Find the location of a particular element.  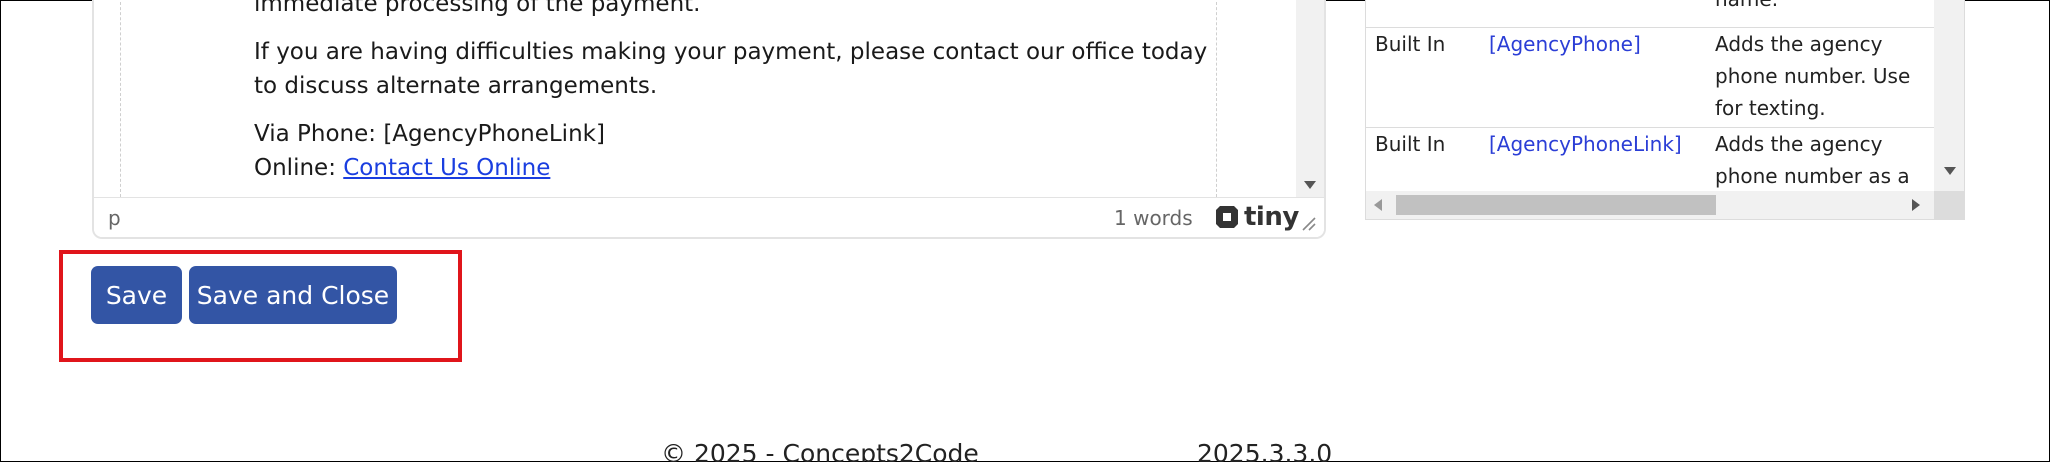

resize-handle-icon is located at coordinates (1308, 223).